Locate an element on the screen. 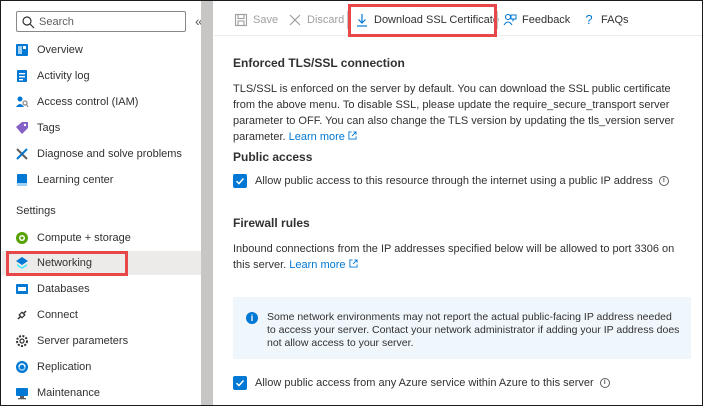 The height and width of the screenshot is (406, 703). faqs-label: FAQs is located at coordinates (615, 20).